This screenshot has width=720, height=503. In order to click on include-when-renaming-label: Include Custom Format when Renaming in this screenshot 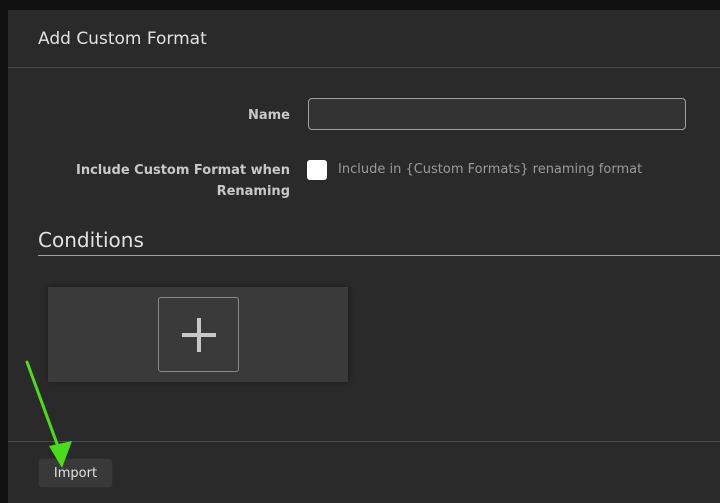, I will do `click(183, 181)`.